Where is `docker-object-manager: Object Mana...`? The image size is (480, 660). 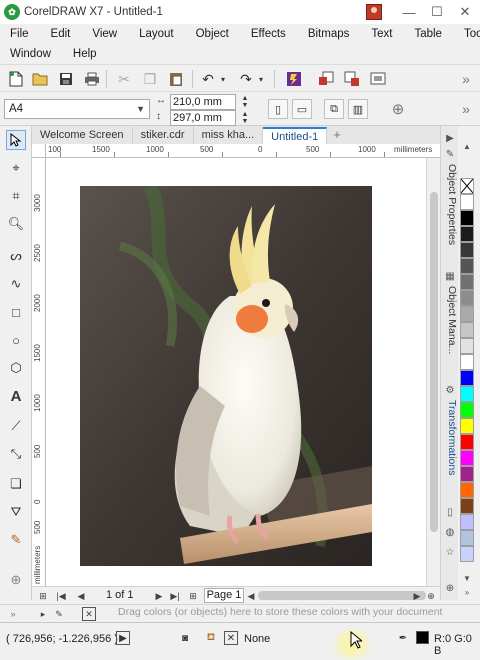 docker-object-manager: Object Mana... is located at coordinates (450, 320).